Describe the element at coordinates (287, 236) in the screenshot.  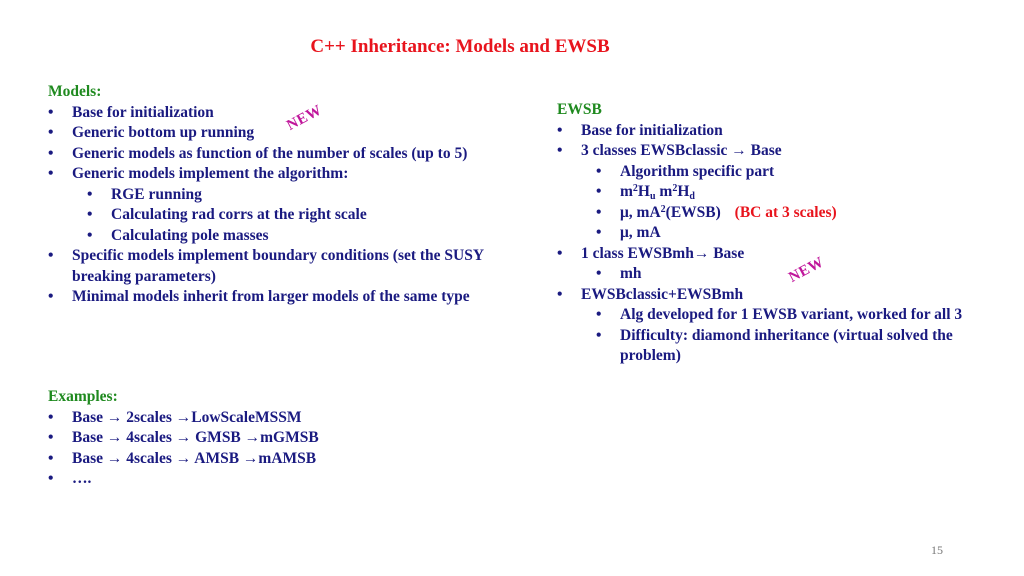
I see `models-subitem: Calculating pole masses` at that location.